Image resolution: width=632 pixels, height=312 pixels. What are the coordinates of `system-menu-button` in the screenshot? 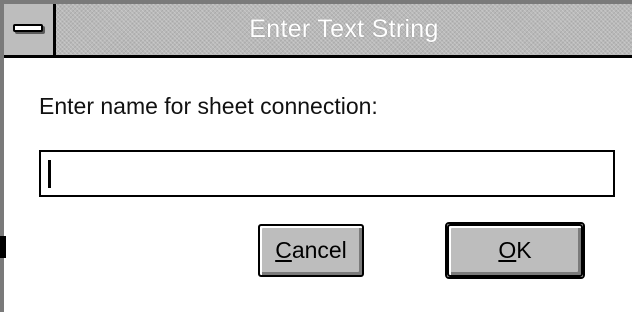 It's located at (30, 29).